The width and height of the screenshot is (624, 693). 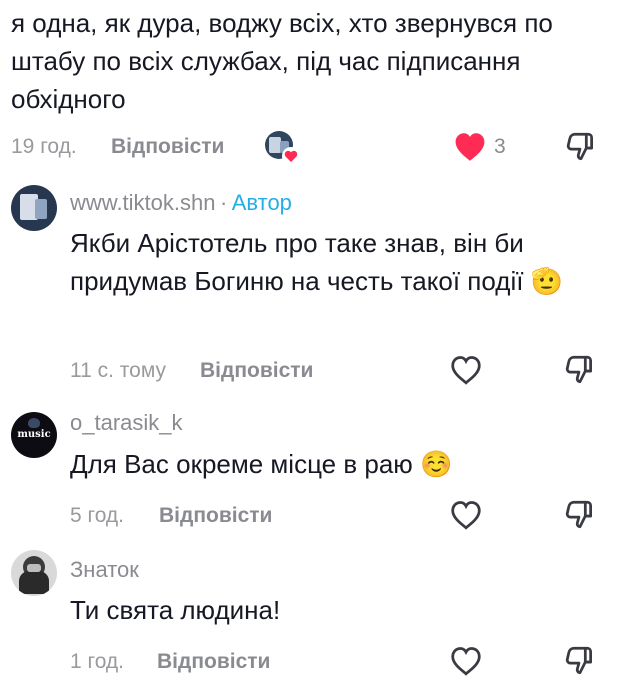 I want to click on reply-3-reply-button: Відповісти, so click(x=213, y=662).